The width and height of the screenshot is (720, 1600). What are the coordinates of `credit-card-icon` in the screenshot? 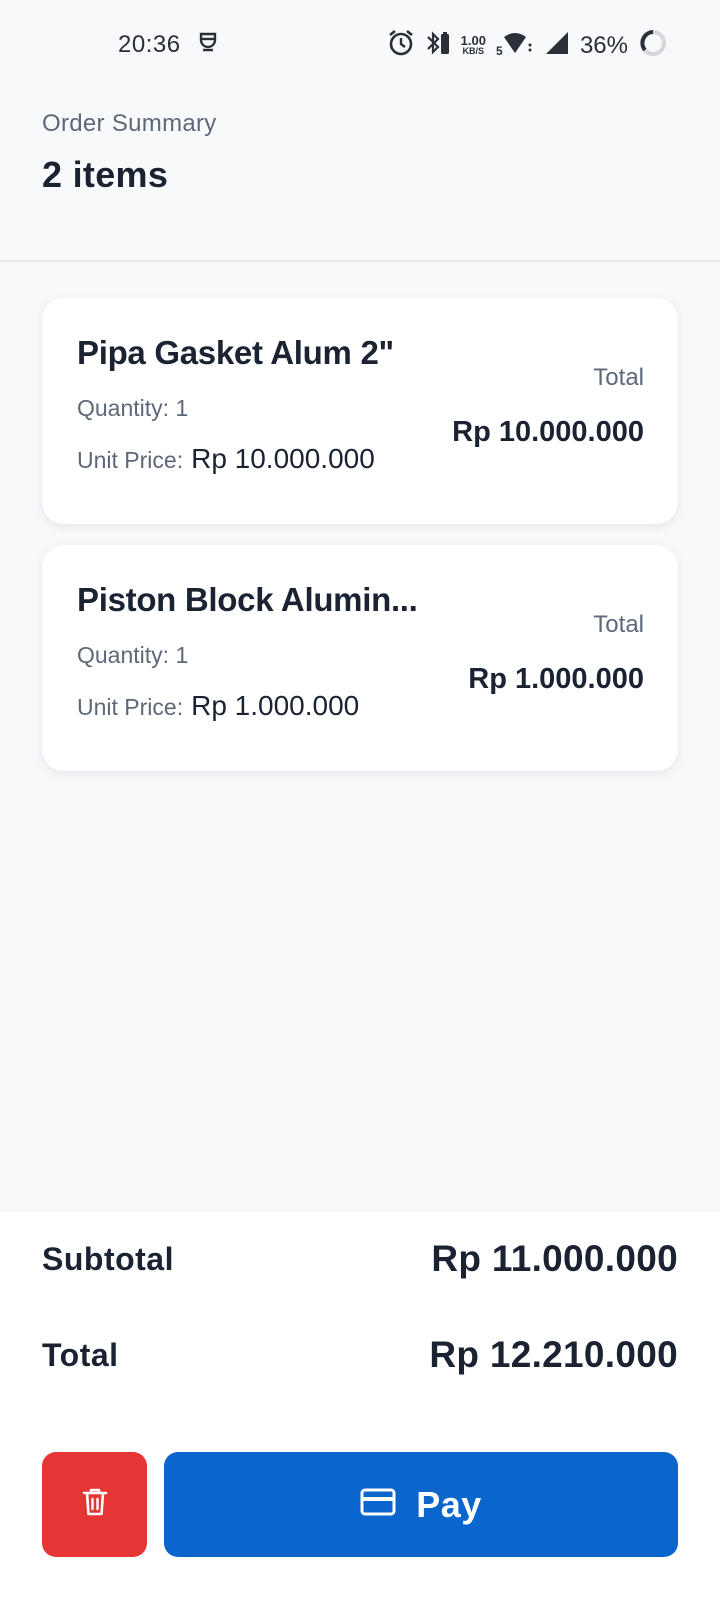 It's located at (378, 1504).